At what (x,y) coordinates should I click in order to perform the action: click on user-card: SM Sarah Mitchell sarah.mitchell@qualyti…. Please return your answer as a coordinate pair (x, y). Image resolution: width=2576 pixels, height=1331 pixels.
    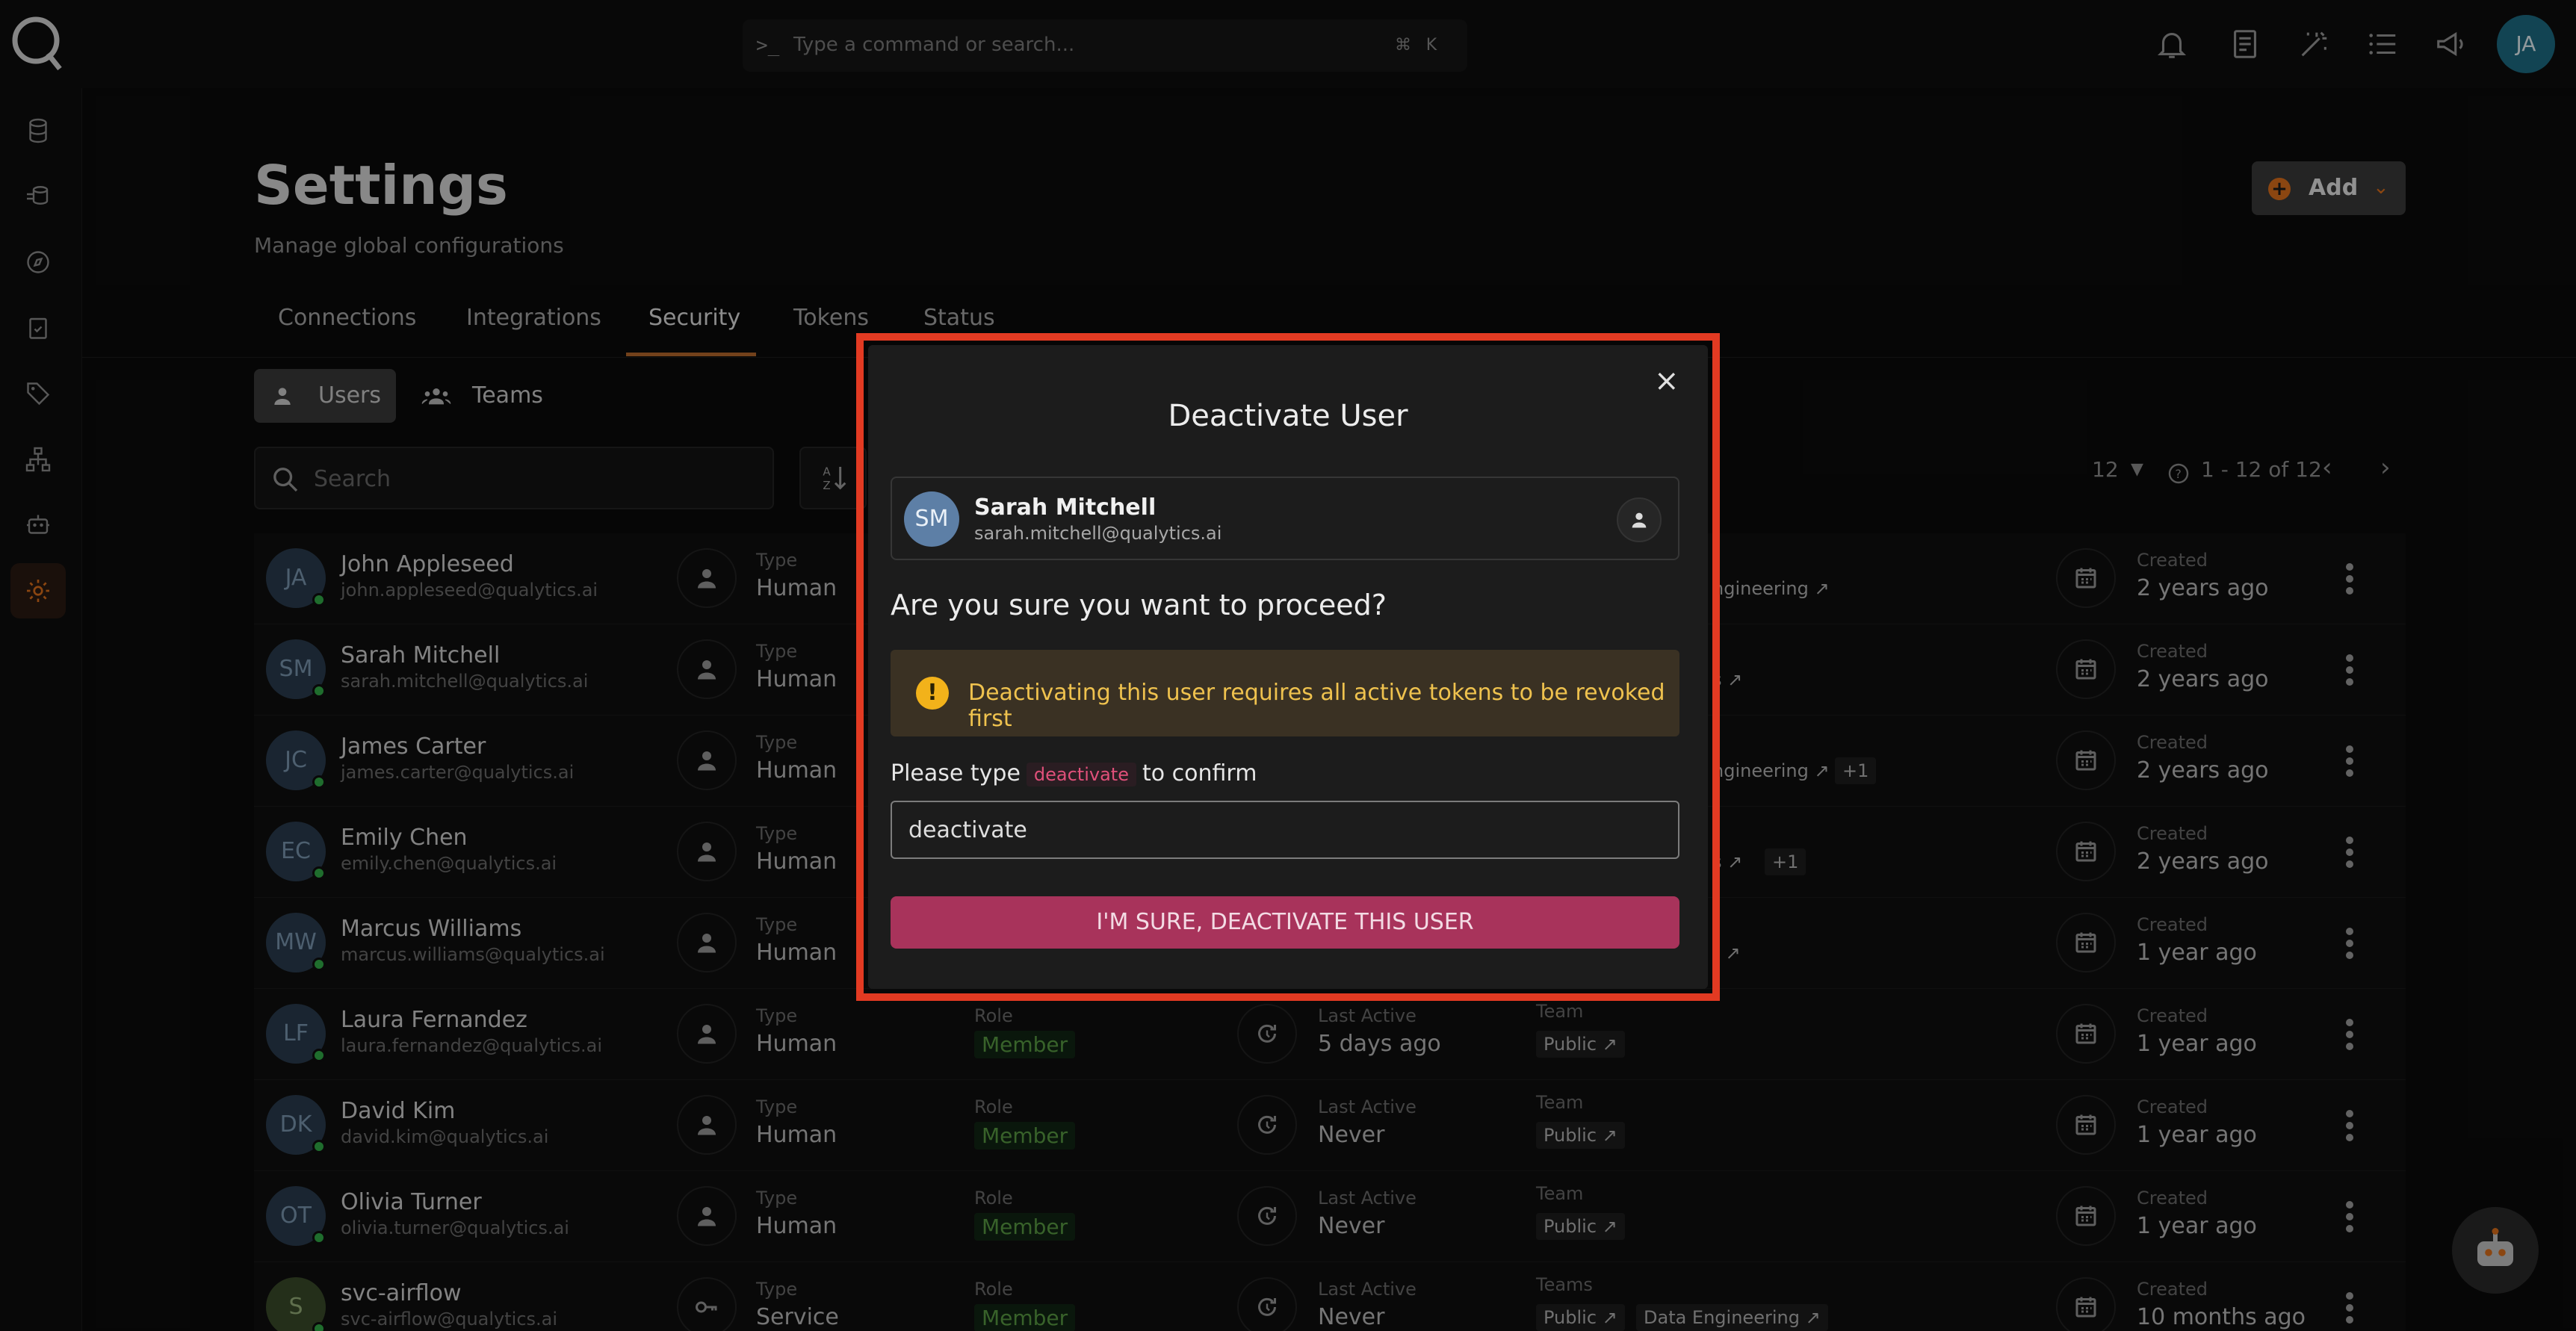
    Looking at the image, I should click on (1285, 518).